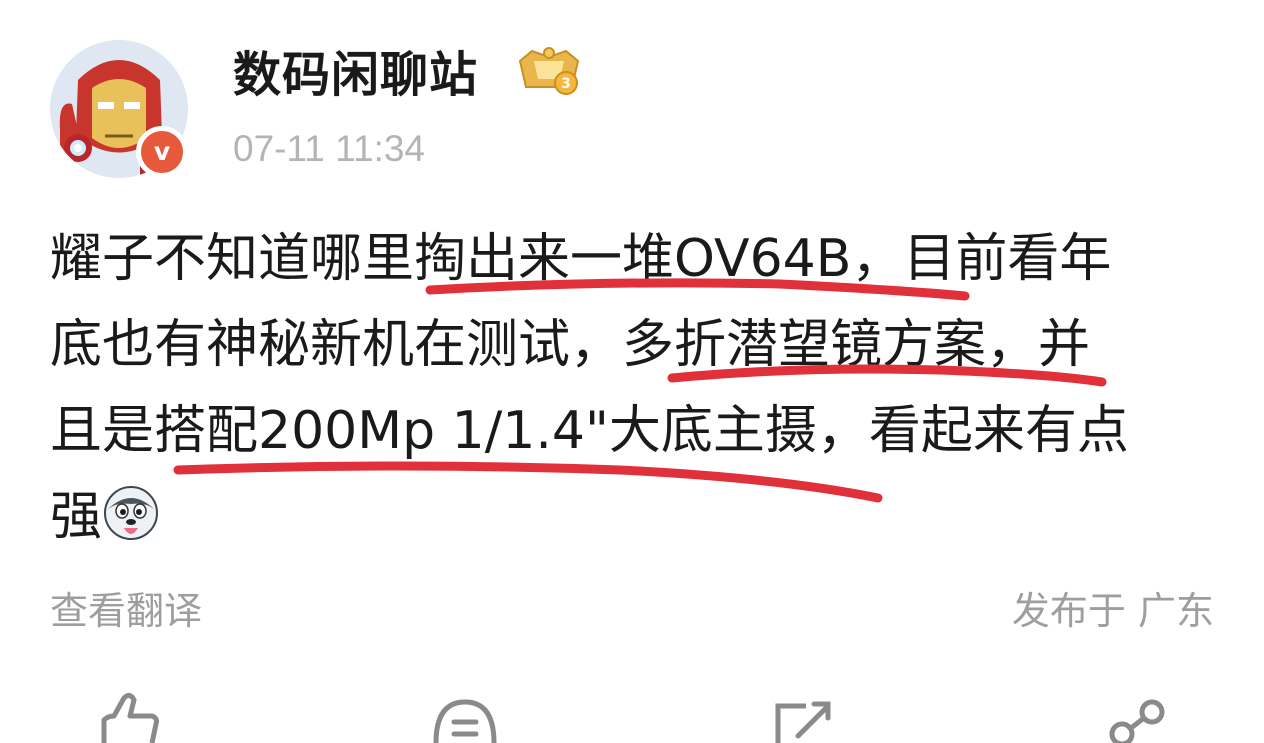  What do you see at coordinates (805, 716) in the screenshot?
I see `repost-icon` at bounding box center [805, 716].